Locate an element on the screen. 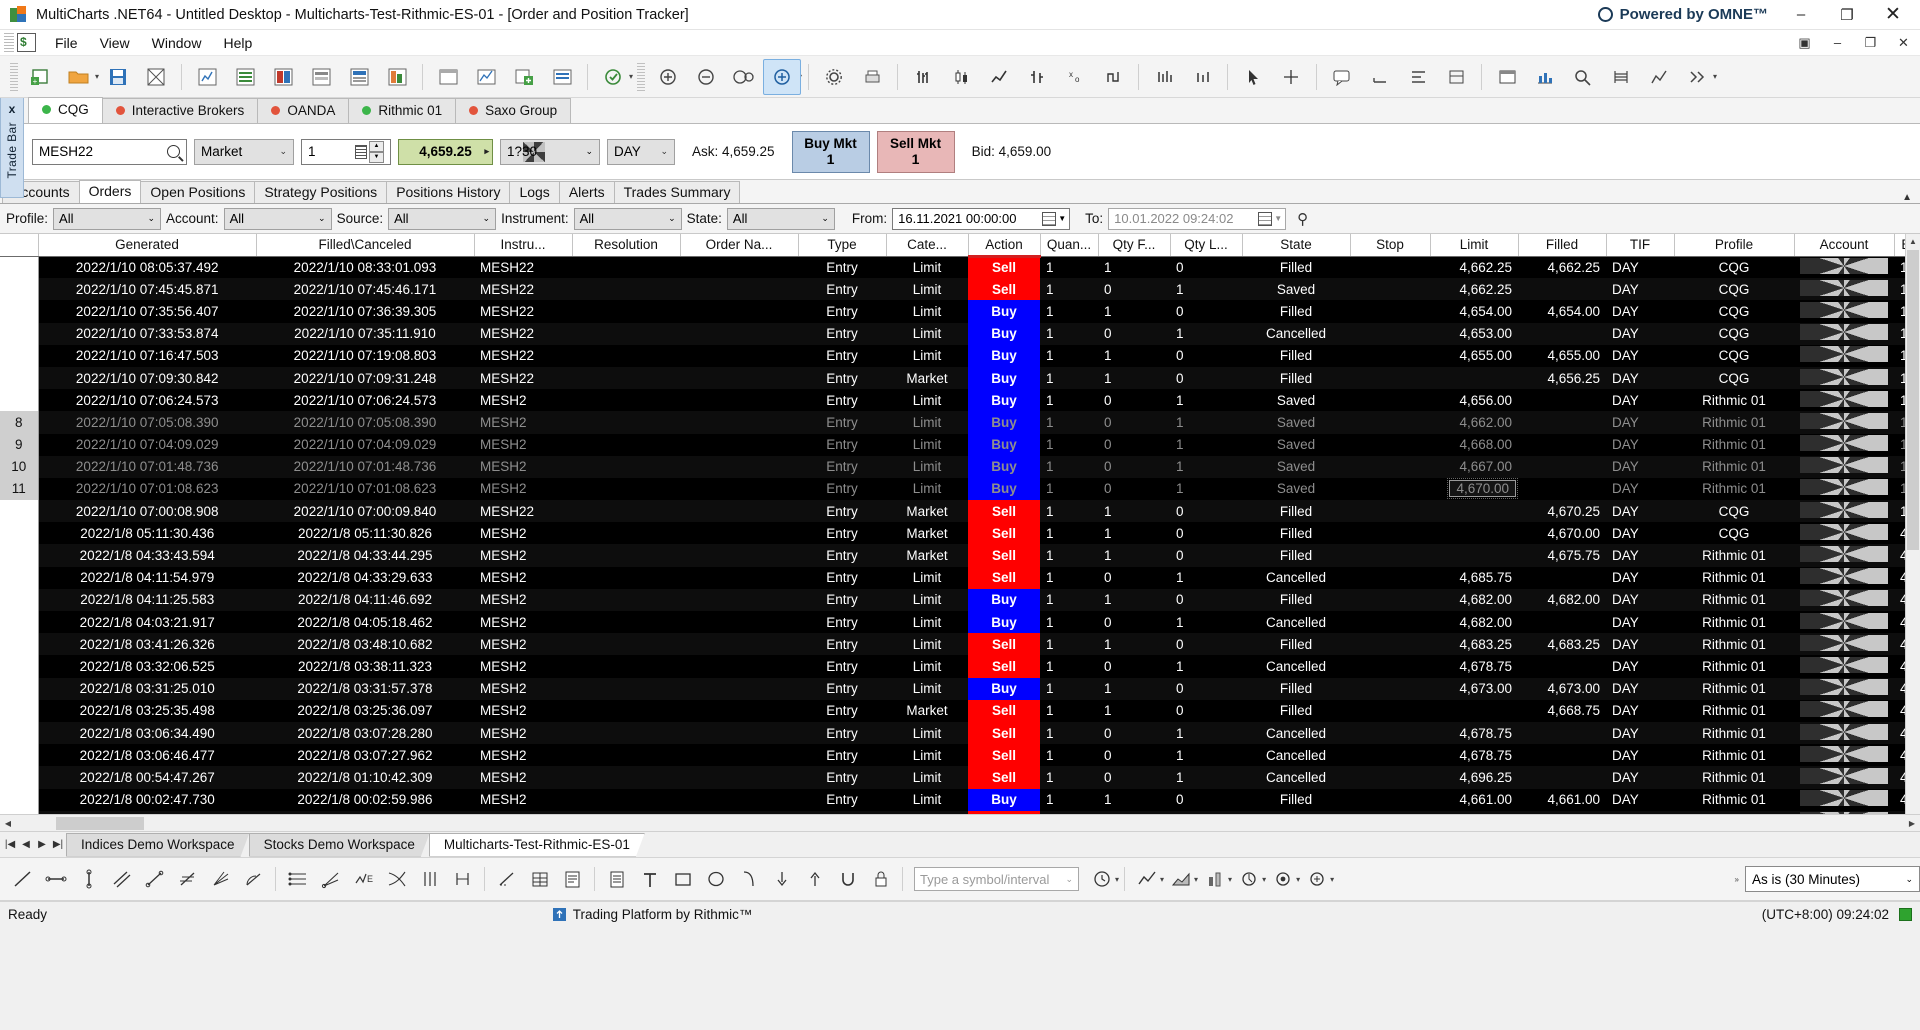 The width and height of the screenshot is (1920, 1030). rownum: 2 is located at coordinates (19, 289).